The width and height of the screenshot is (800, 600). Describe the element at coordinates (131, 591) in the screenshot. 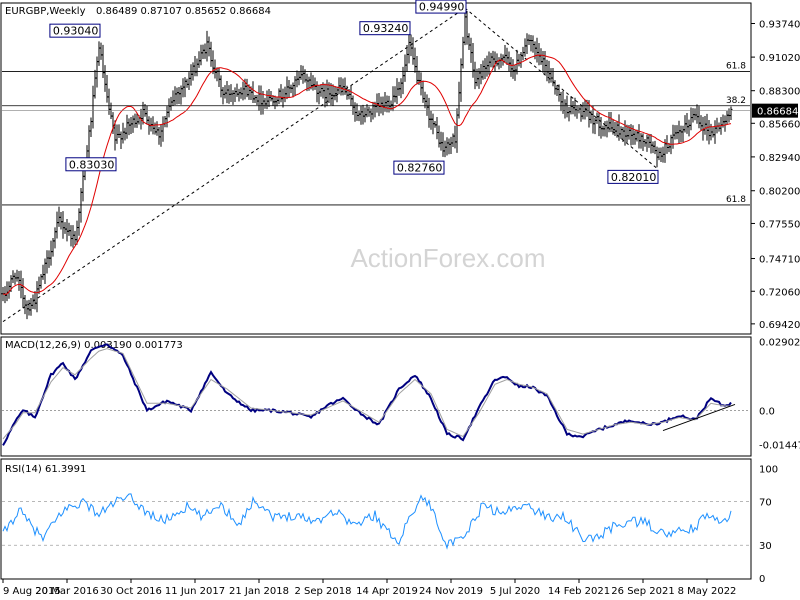

I see `x-axis-tick: 30 Oct 2016` at that location.